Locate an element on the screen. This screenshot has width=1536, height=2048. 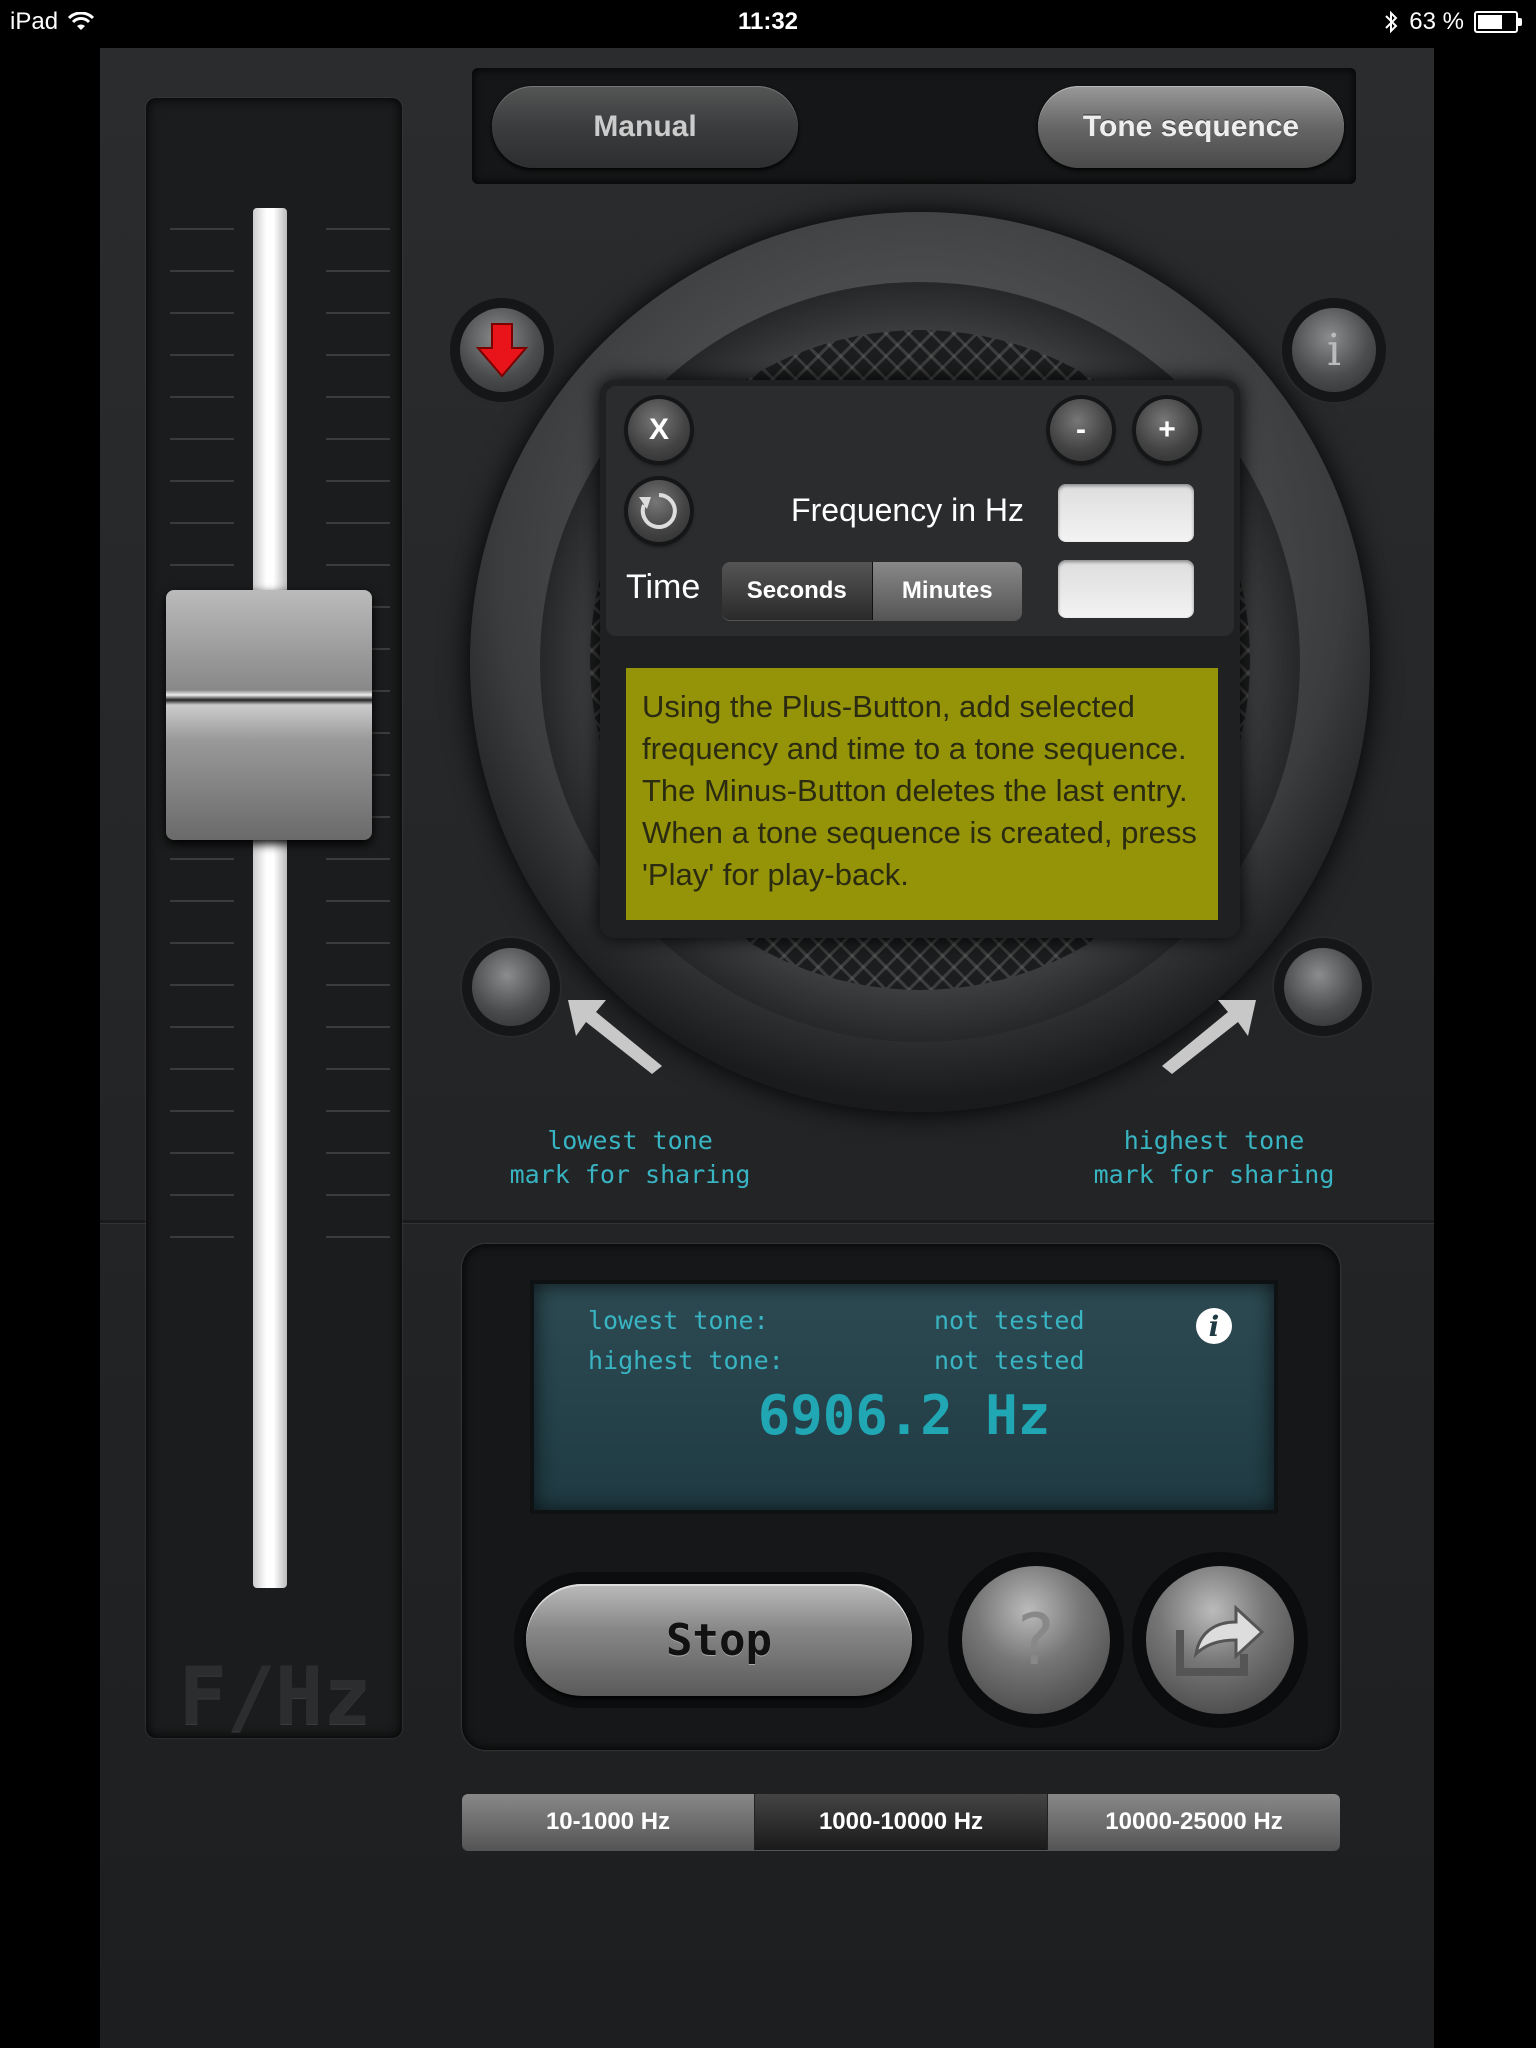
slider-axis-label: F/Hz is located at coordinates (275, 1696).